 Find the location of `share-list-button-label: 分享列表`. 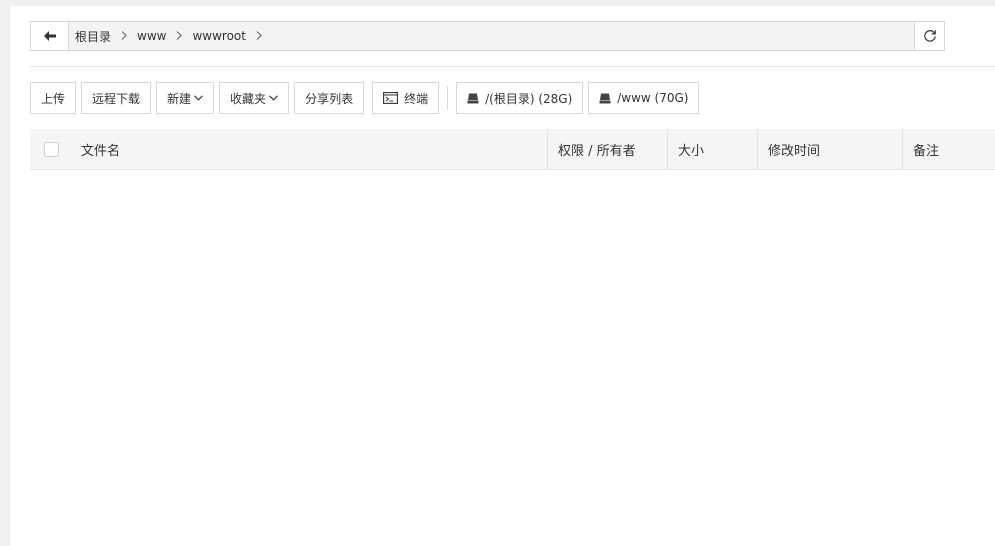

share-list-button-label: 分享列表 is located at coordinates (329, 98).